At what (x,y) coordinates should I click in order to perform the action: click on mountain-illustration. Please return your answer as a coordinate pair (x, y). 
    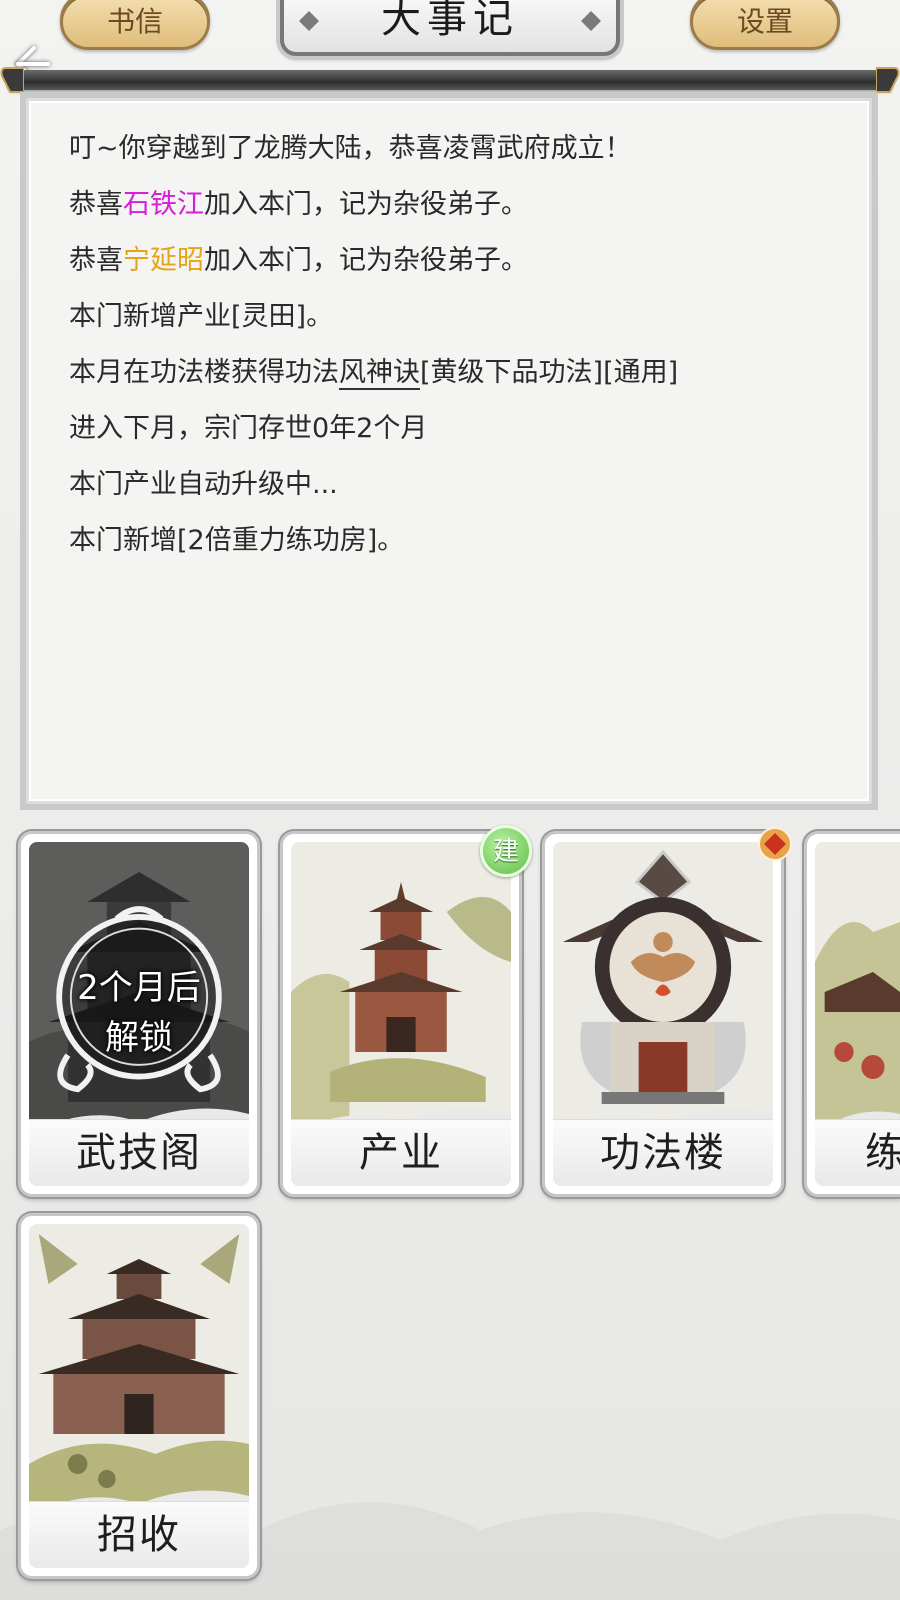
    Looking at the image, I should click on (857, 988).